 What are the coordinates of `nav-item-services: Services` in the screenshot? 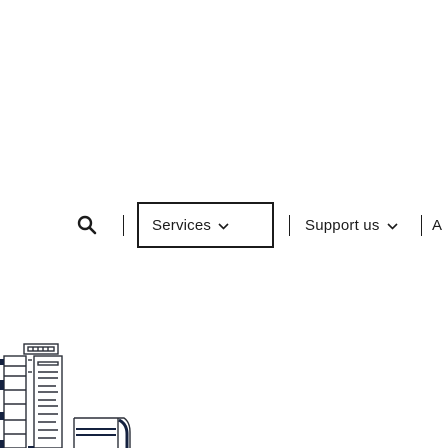 It's located at (205, 225).